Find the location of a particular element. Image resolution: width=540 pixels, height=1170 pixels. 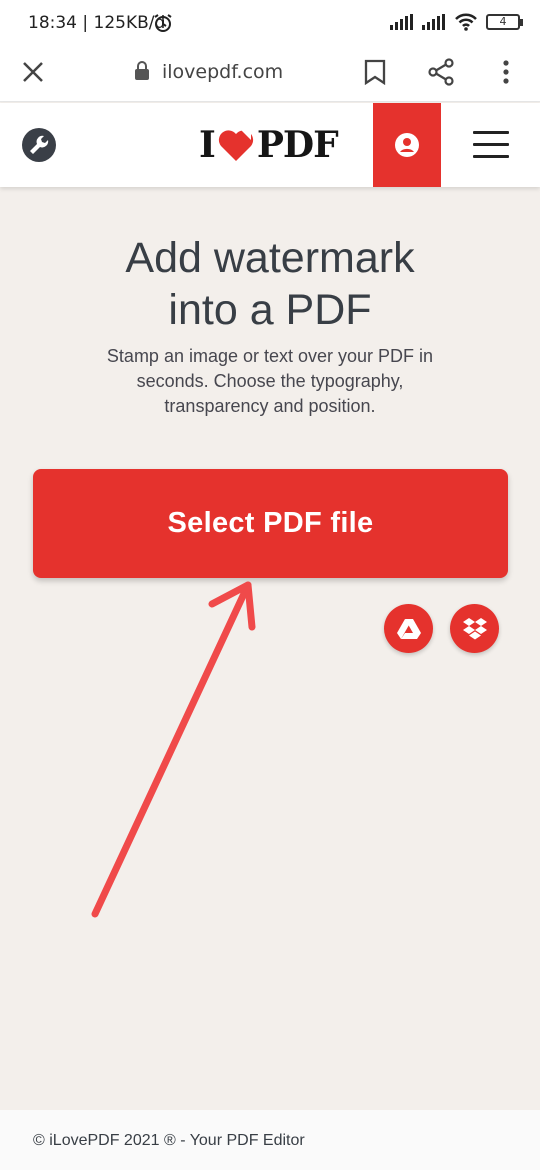

close-icon is located at coordinates (33, 72).